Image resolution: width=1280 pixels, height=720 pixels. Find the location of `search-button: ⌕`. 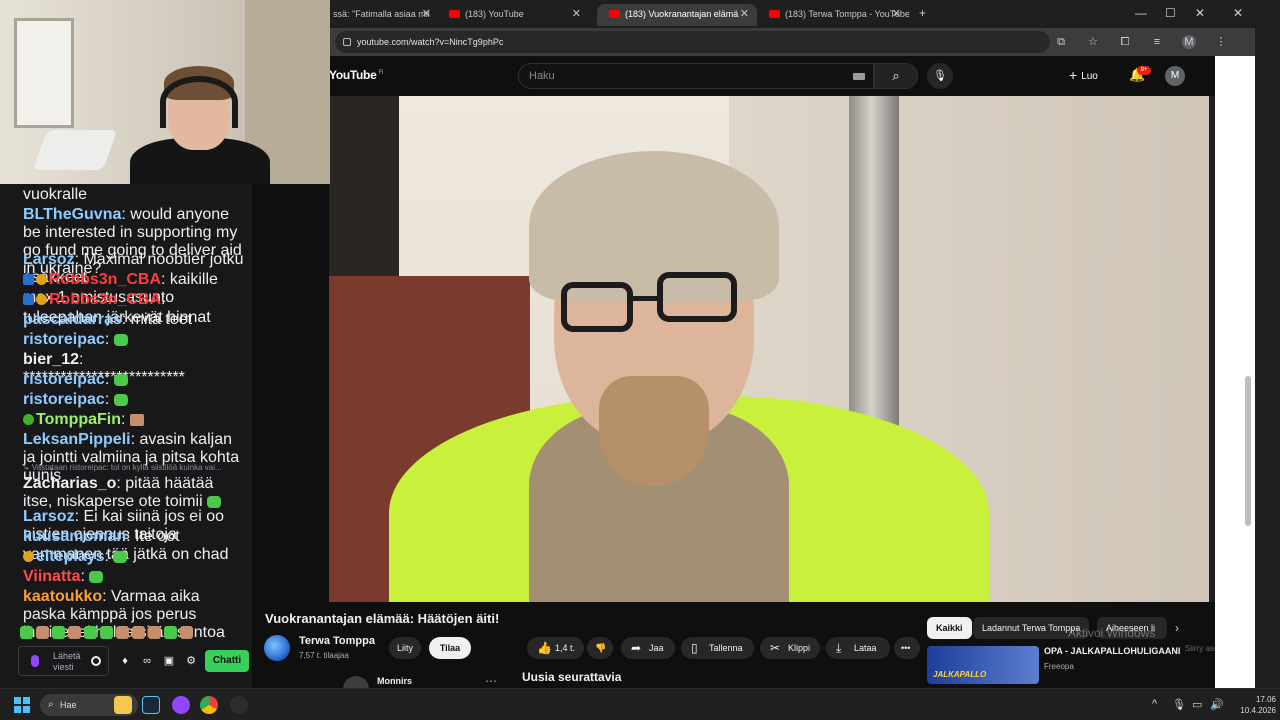

search-button: ⌕ is located at coordinates (896, 76).